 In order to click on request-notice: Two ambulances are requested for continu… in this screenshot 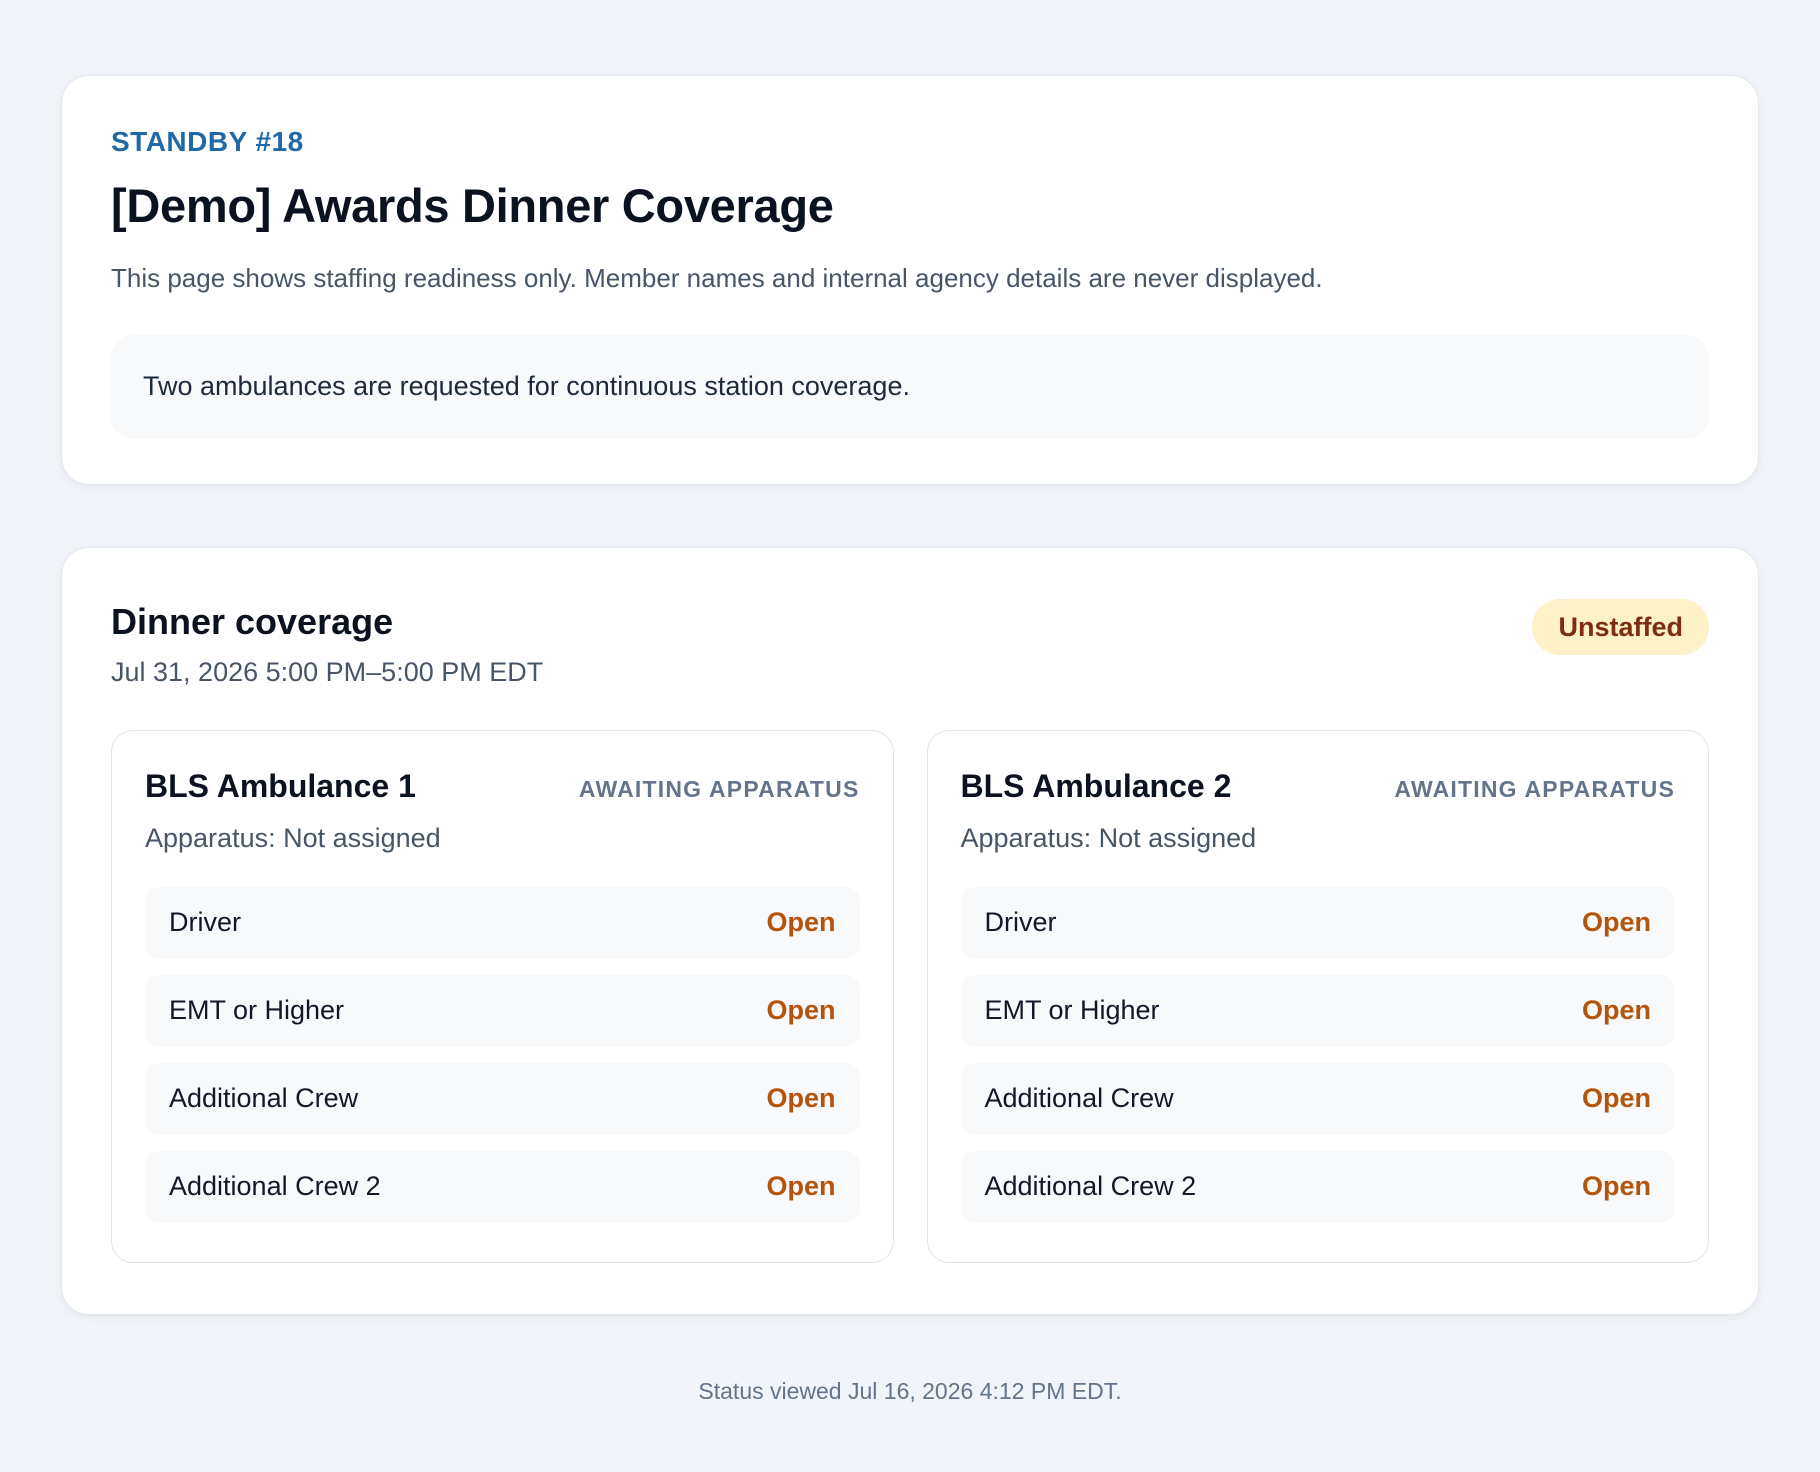, I will do `click(910, 387)`.